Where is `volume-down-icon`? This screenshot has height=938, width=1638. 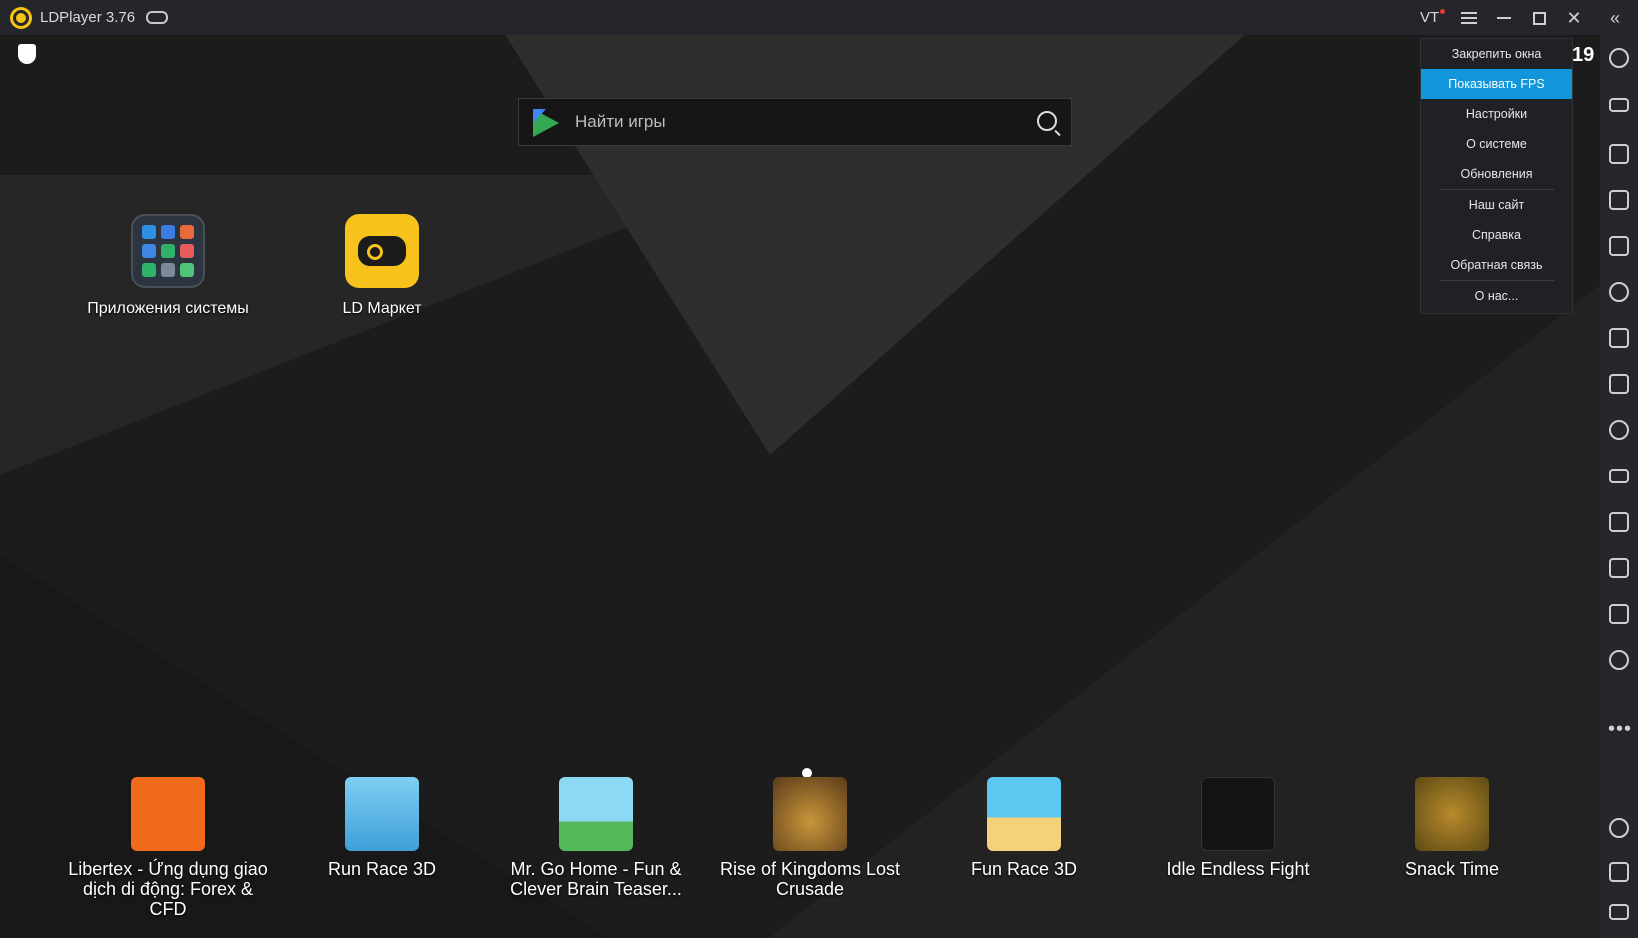
volume-down-icon is located at coordinates (1619, 200).